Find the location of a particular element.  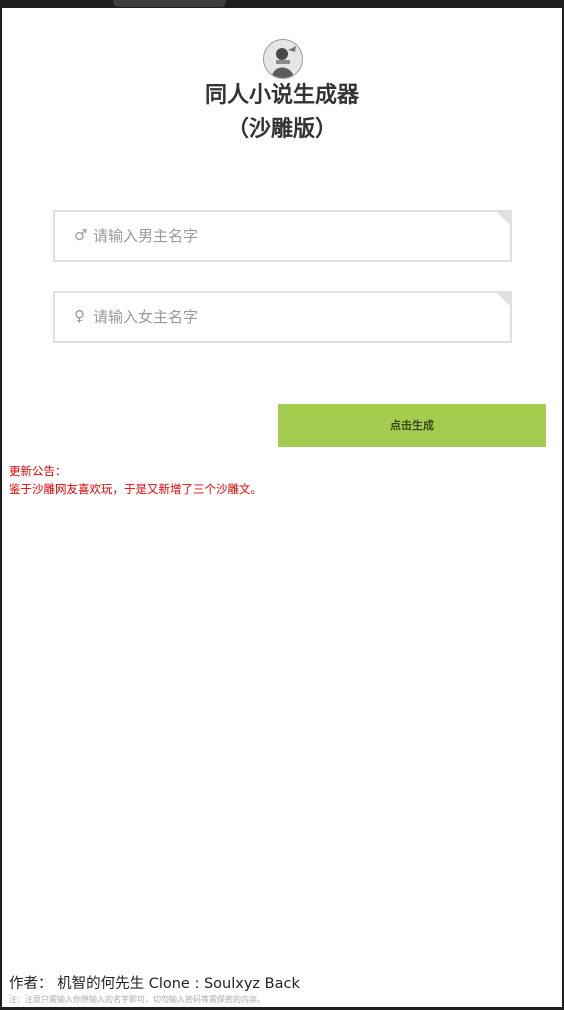

notice-title: 更新公告： is located at coordinates (38, 471).